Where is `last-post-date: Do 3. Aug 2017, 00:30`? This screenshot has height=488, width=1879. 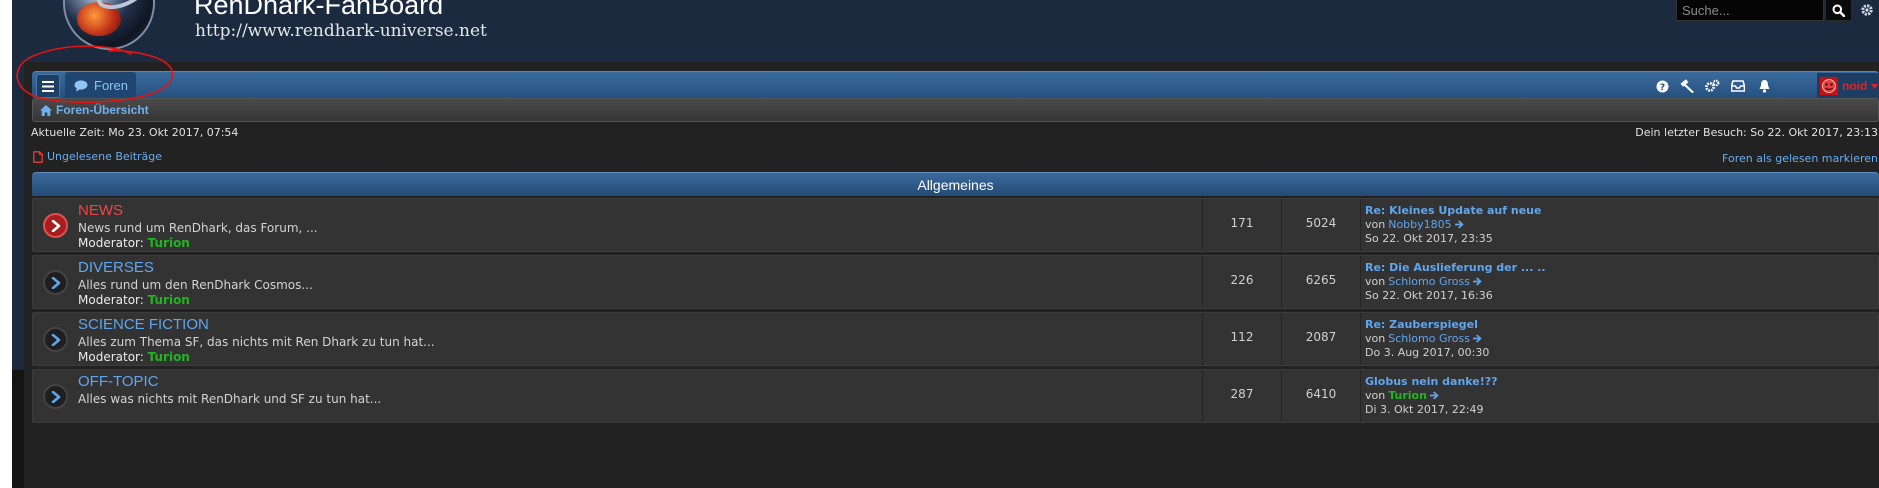 last-post-date: Do 3. Aug 2017, 00:30 is located at coordinates (1427, 352).